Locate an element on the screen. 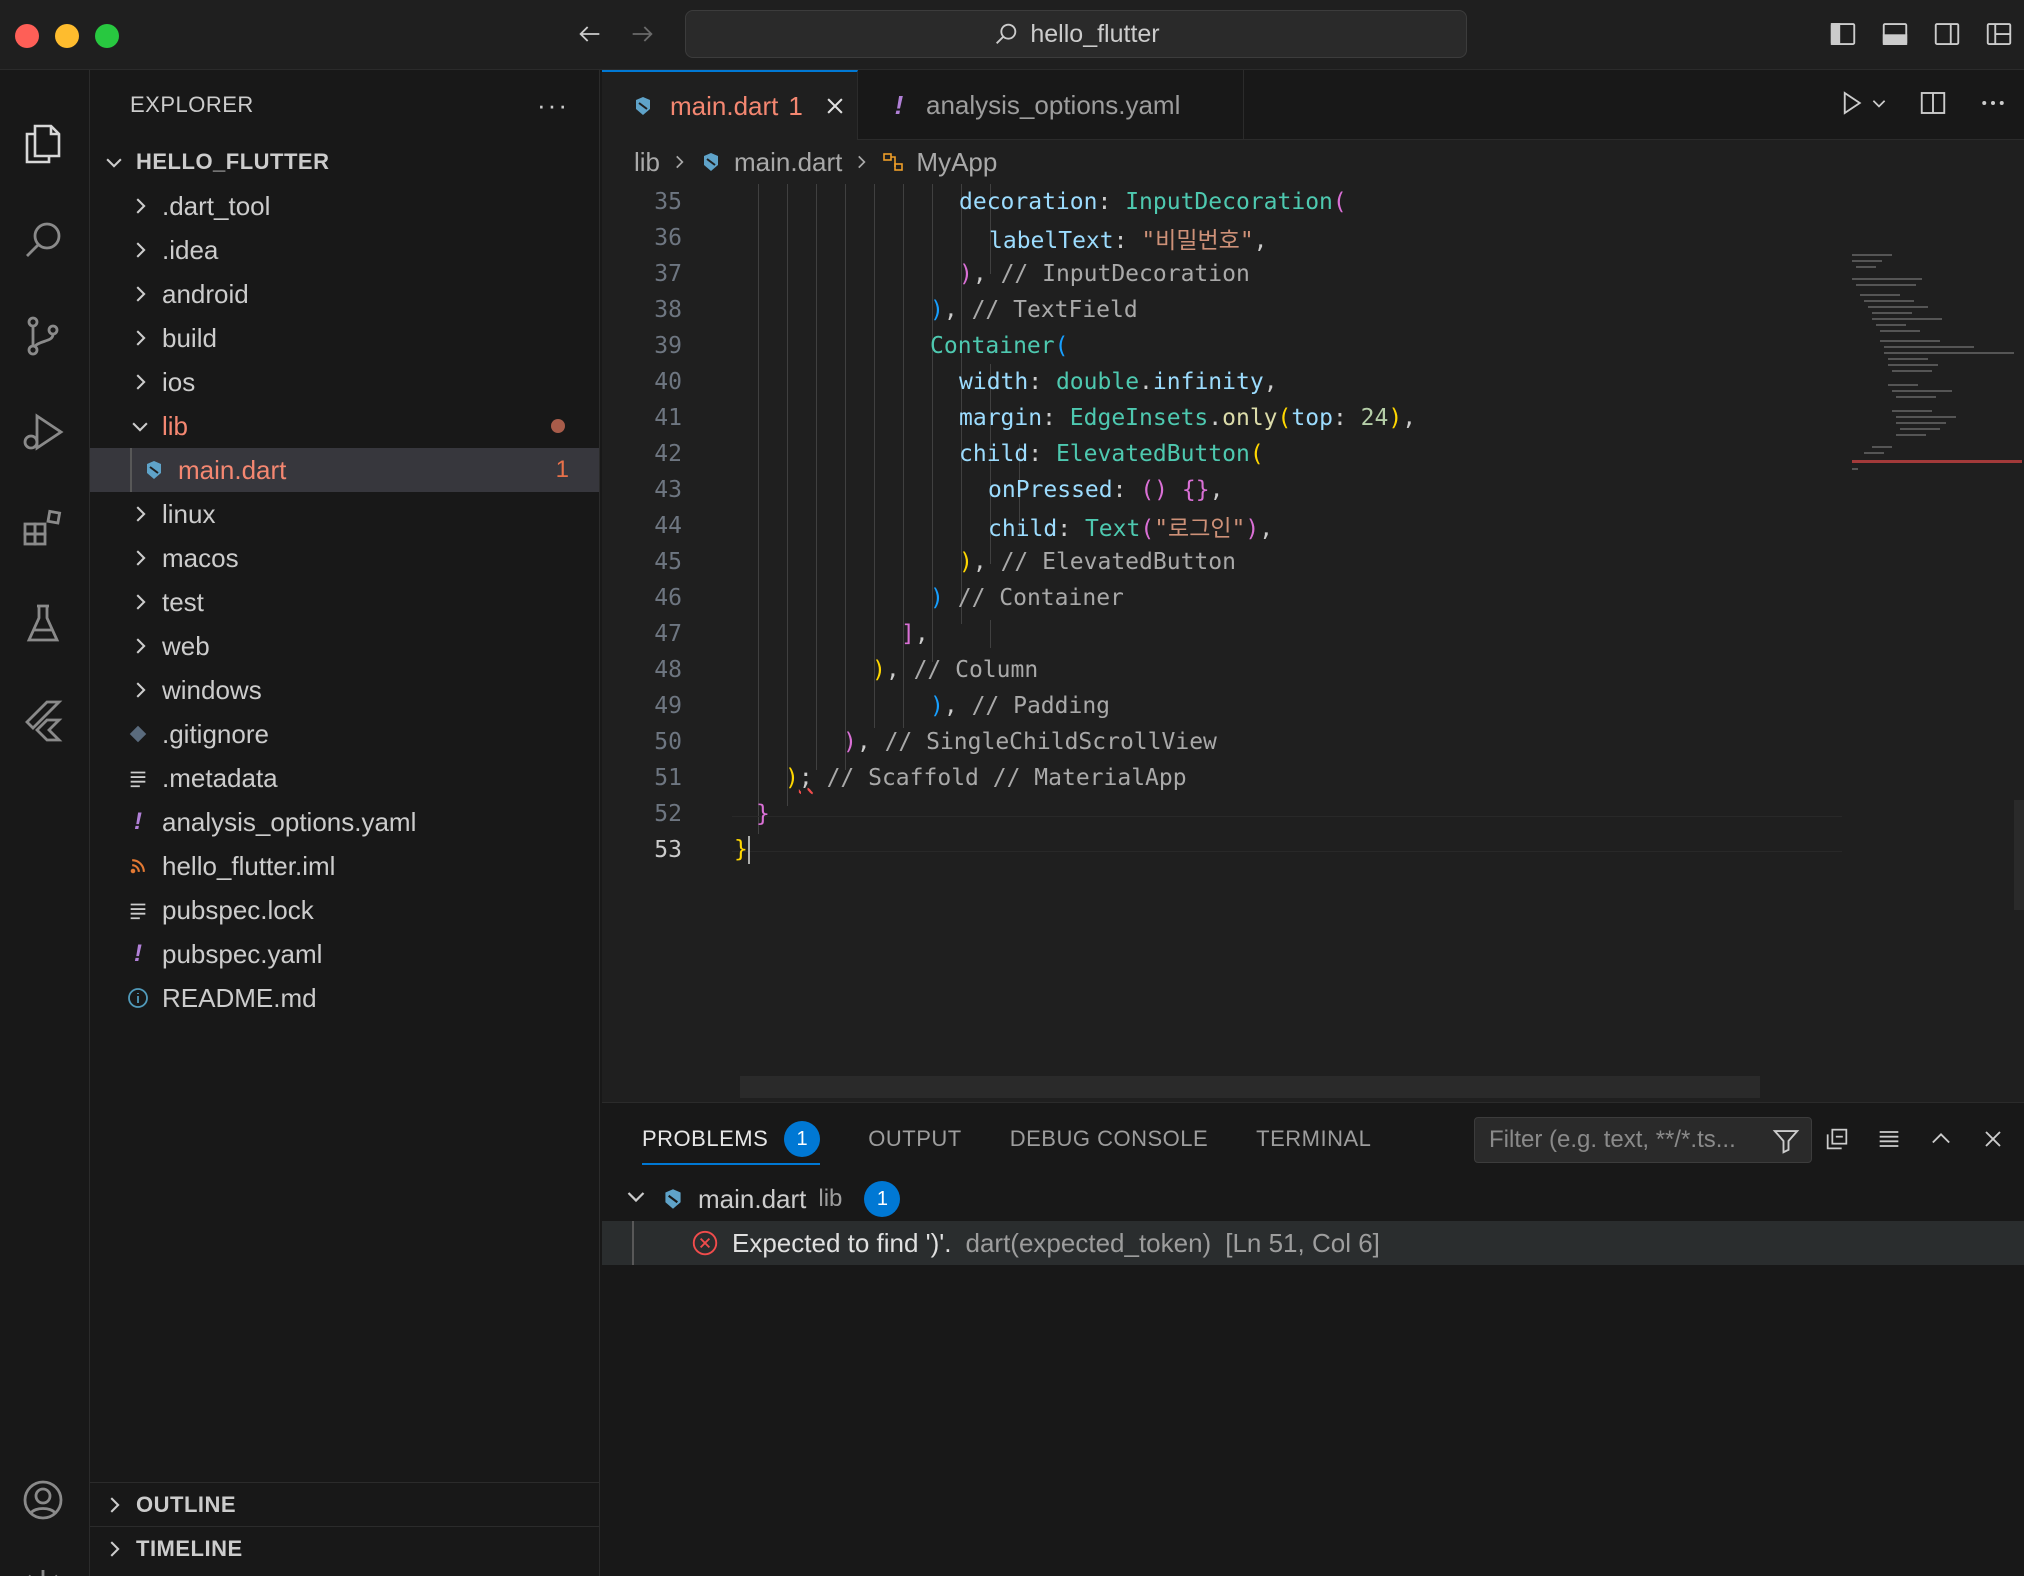  breadcrumb-myapp: MyApp is located at coordinates (956, 162).